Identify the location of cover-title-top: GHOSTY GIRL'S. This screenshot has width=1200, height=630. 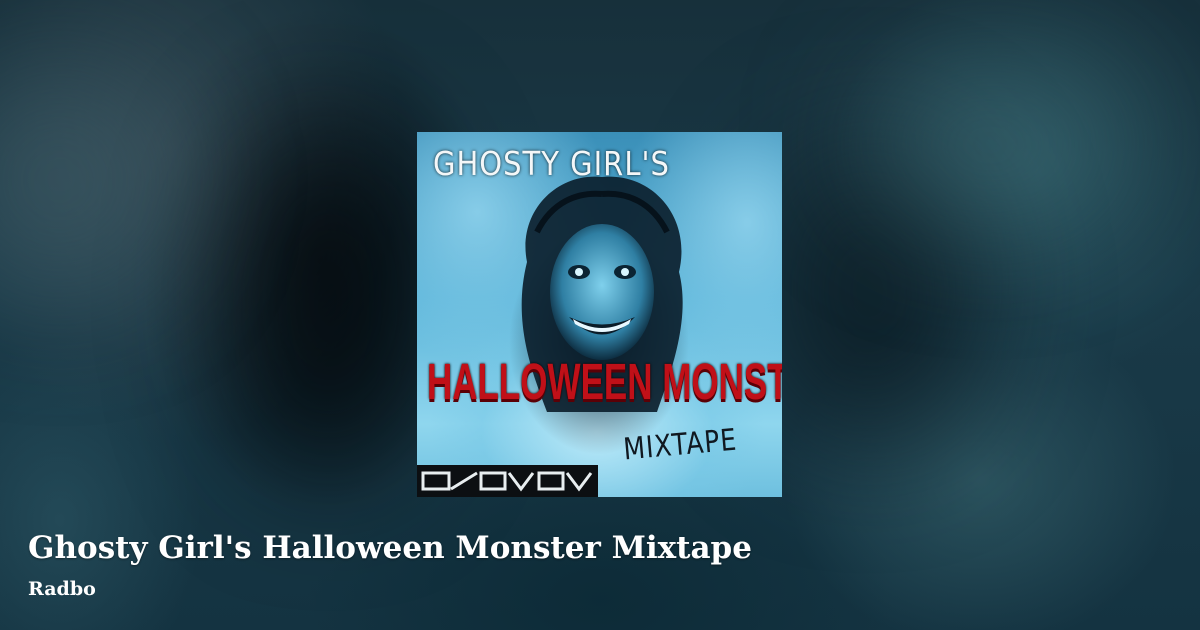
(551, 164).